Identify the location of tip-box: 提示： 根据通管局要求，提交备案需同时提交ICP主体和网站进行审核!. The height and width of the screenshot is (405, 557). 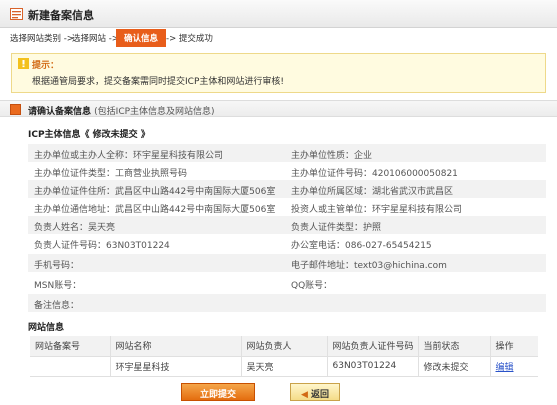
(278, 73).